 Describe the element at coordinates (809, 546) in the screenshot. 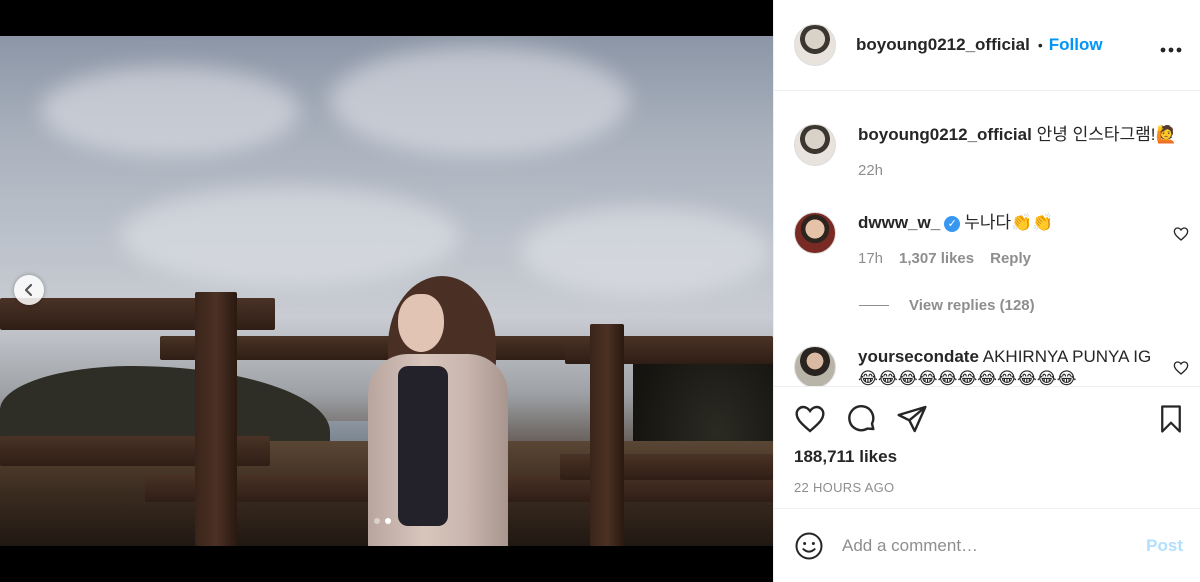

I see `emoji-smiley-icon` at that location.